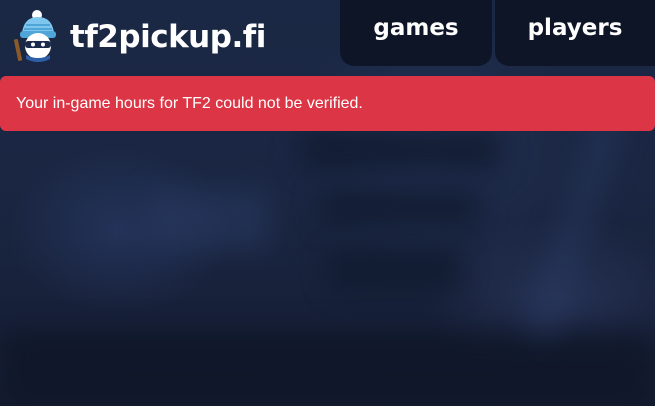  Describe the element at coordinates (575, 28) in the screenshot. I see `nav-tab-label: players` at that location.